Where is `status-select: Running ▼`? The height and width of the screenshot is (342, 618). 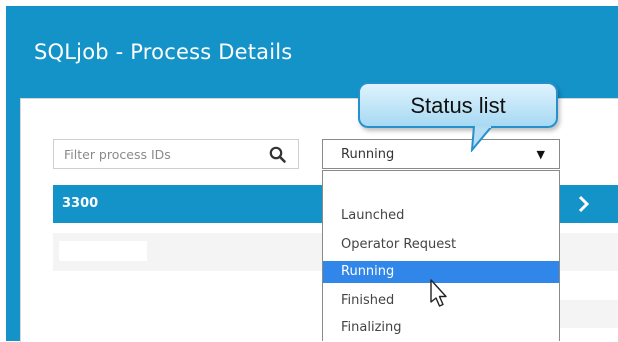 status-select: Running ▼ is located at coordinates (441, 154).